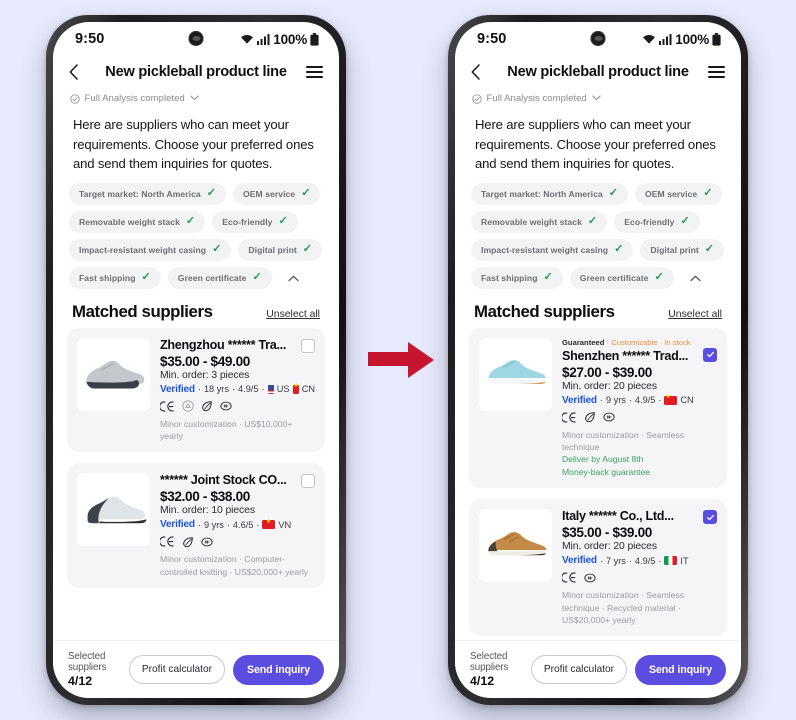 Image resolution: width=796 pixels, height=720 pixels. Describe the element at coordinates (482, 681) in the screenshot. I see `selected-value: 4/12` at that location.